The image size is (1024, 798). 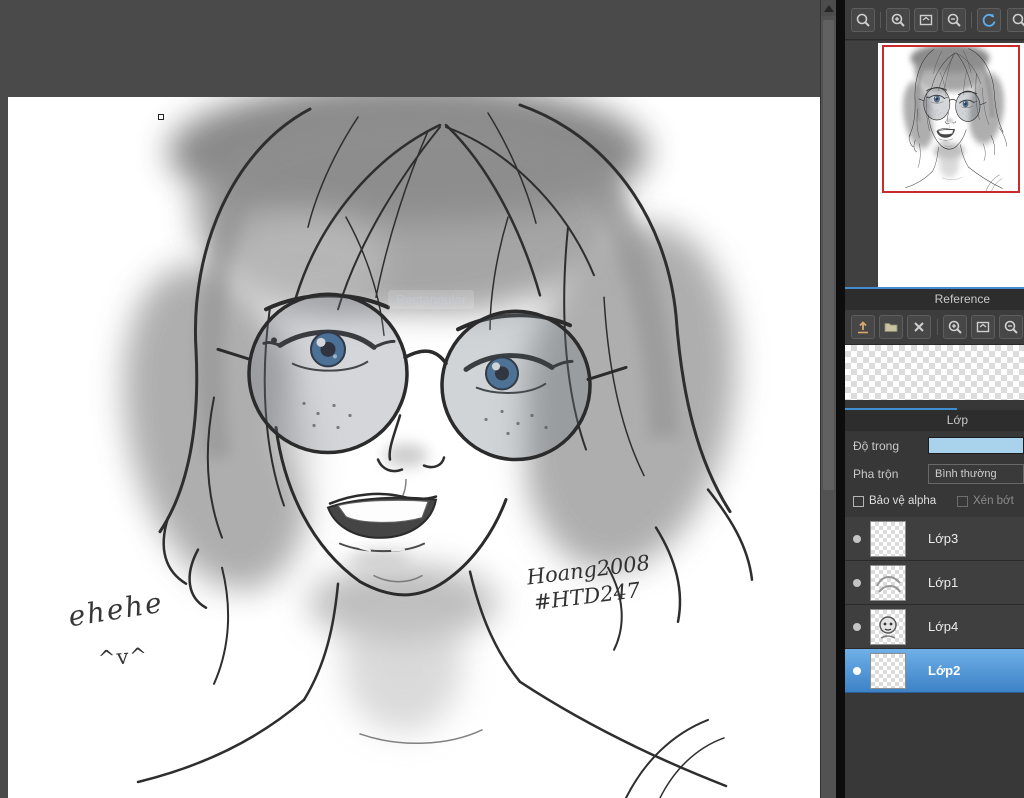 I want to click on close-icon, so click(x=919, y=327).